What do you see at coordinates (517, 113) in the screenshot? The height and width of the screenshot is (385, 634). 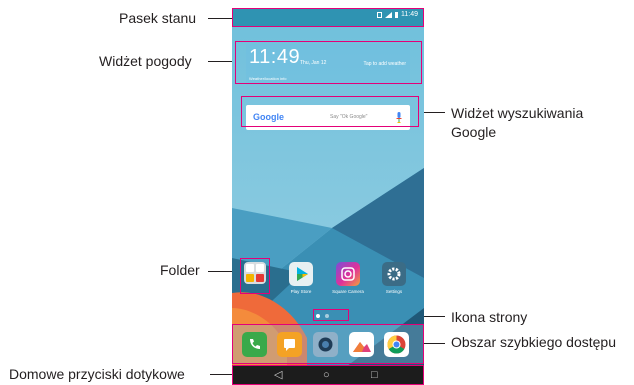 I see `annotation-google-widget-line1: Widżet wyszukiwania` at bounding box center [517, 113].